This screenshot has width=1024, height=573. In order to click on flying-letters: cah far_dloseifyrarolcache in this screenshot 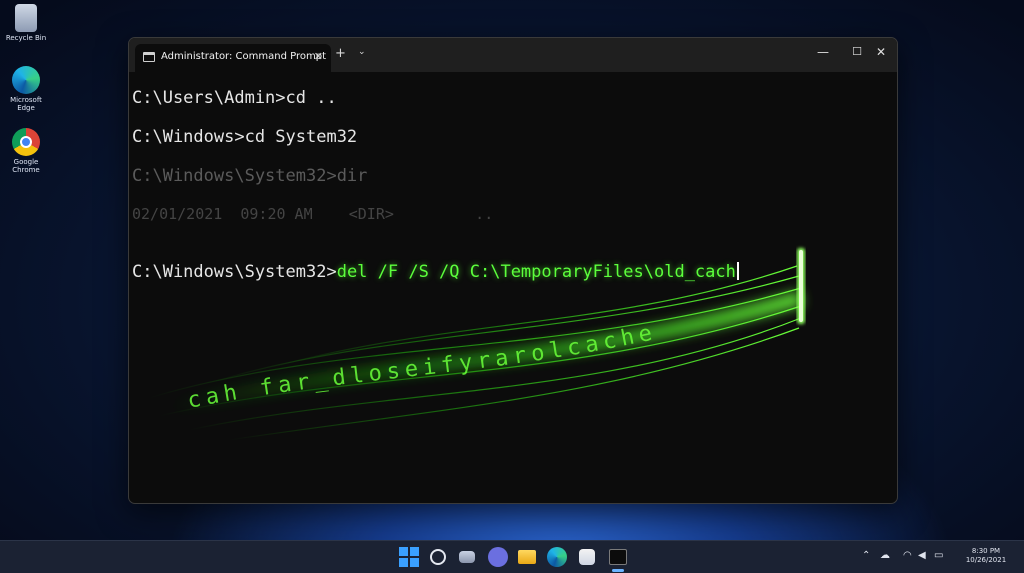, I will do `click(422, 367)`.